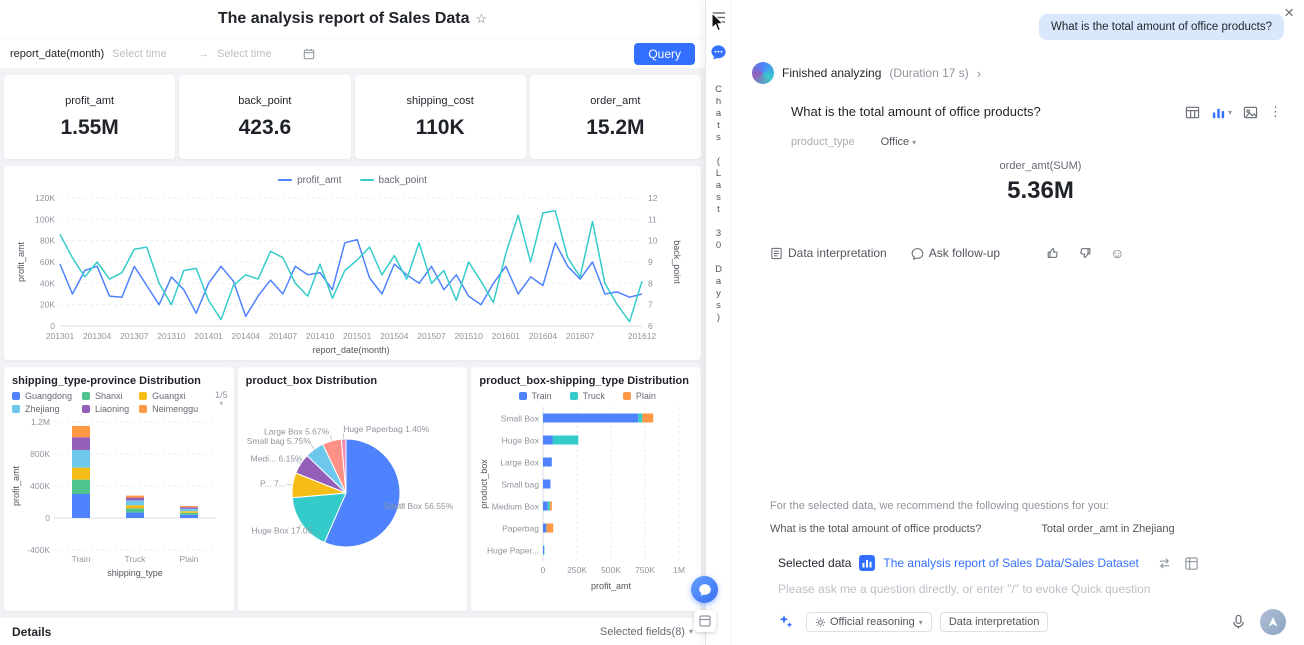 Image resolution: width=1304 pixels, height=645 pixels. What do you see at coordinates (547, 484) in the screenshot?
I see `bar-segment-Train` at bounding box center [547, 484].